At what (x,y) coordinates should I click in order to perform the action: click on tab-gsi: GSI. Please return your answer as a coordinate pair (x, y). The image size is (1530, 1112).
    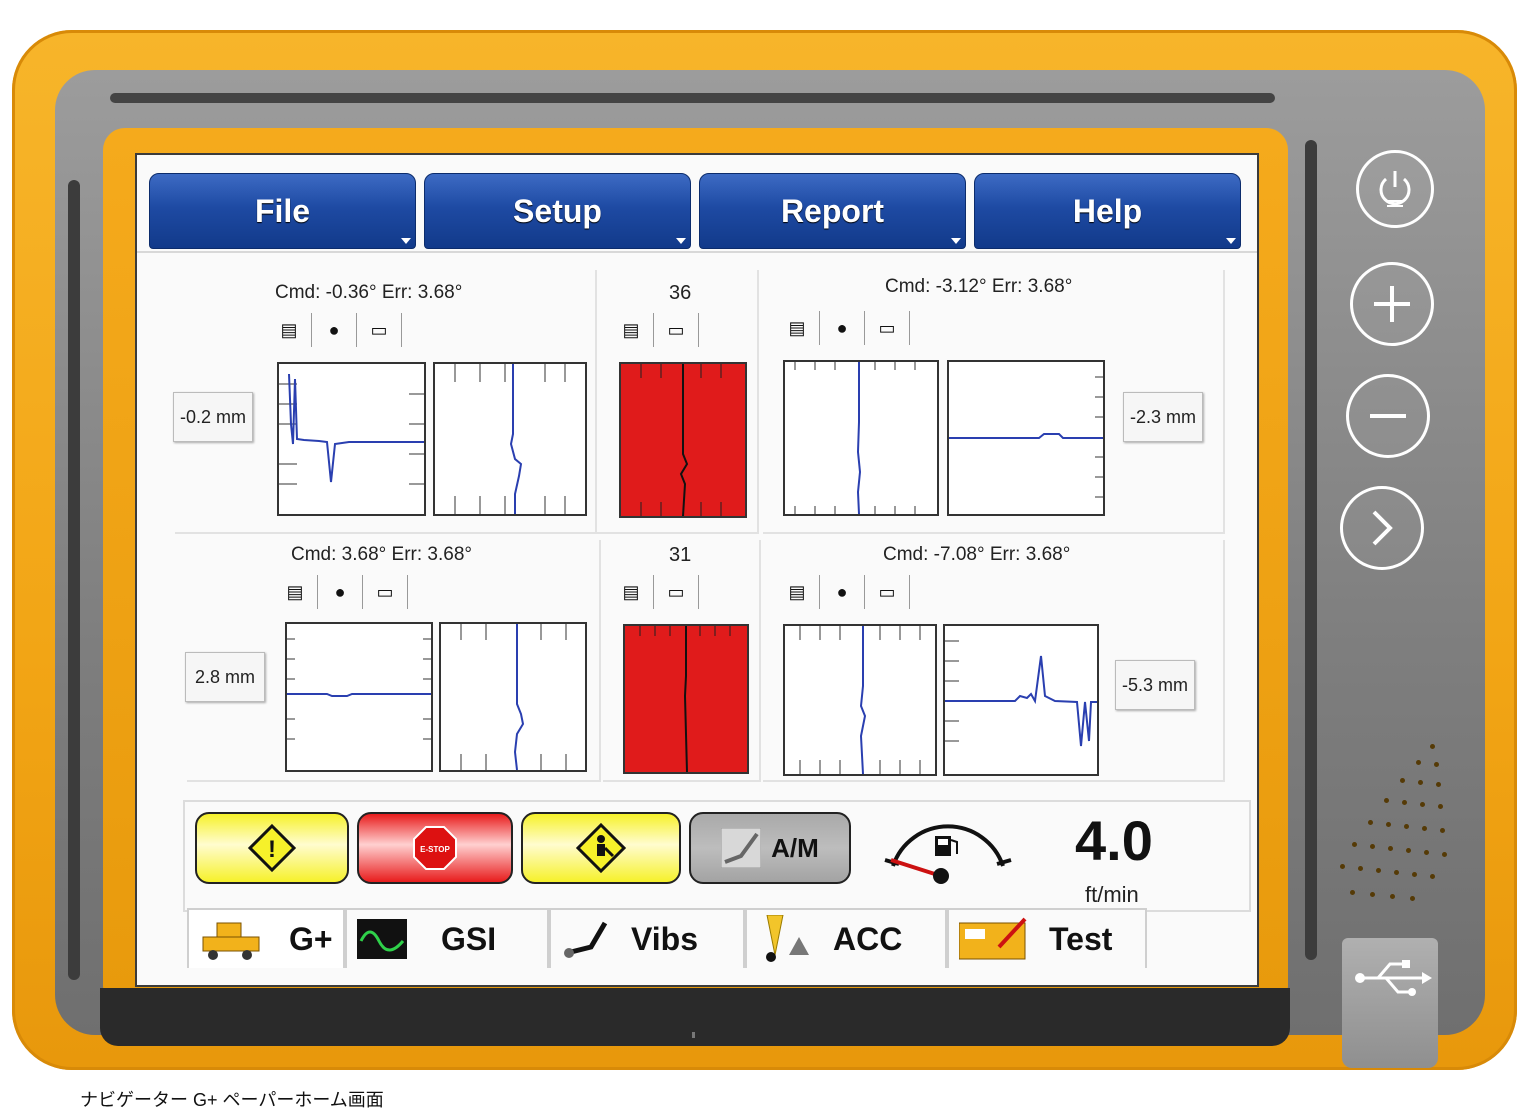
    Looking at the image, I should click on (447, 938).